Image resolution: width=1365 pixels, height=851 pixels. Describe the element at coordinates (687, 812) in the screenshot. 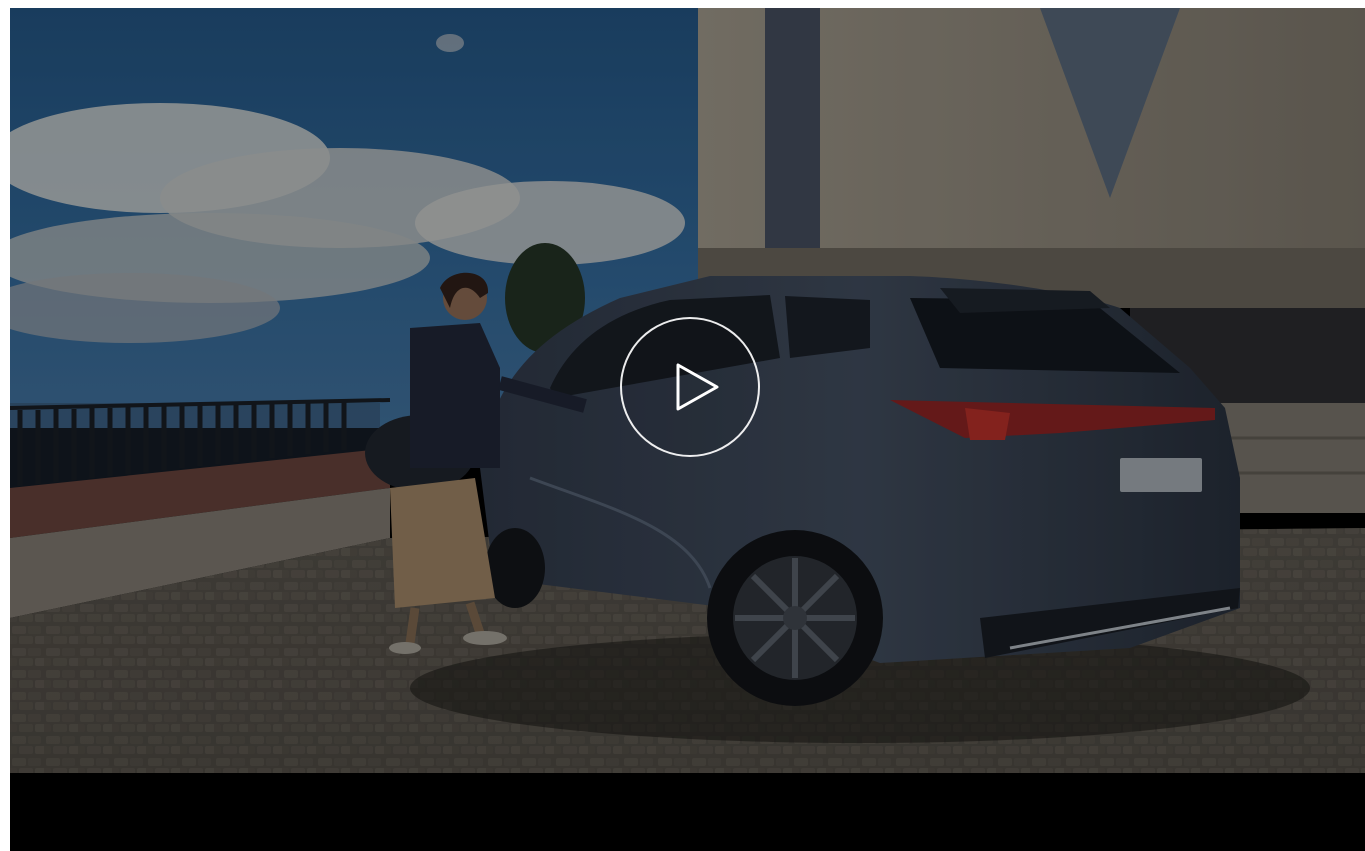

I see `video-letterbox-bar` at that location.